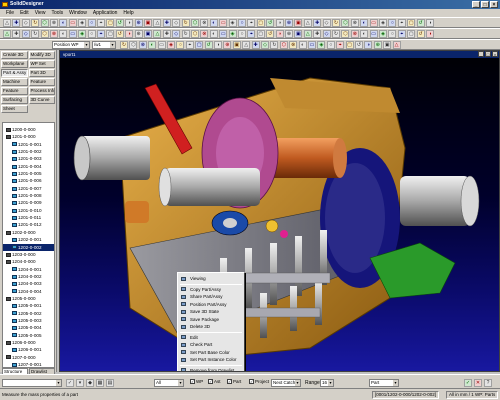 The image size is (500, 400). I want to click on filter-icon: ◆, so click(90, 383).